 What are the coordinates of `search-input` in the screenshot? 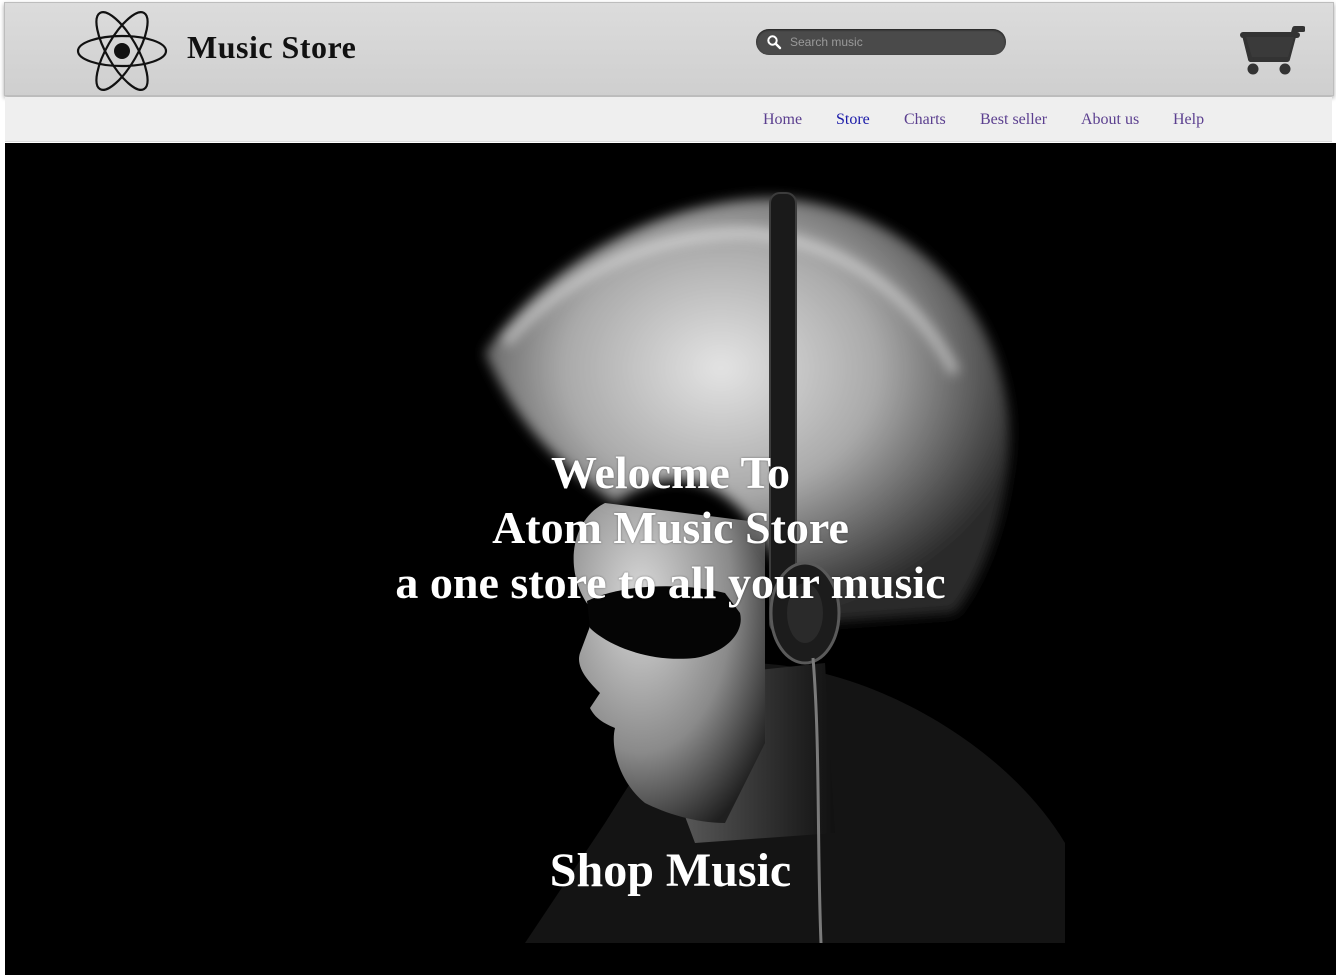 It's located at (892, 42).